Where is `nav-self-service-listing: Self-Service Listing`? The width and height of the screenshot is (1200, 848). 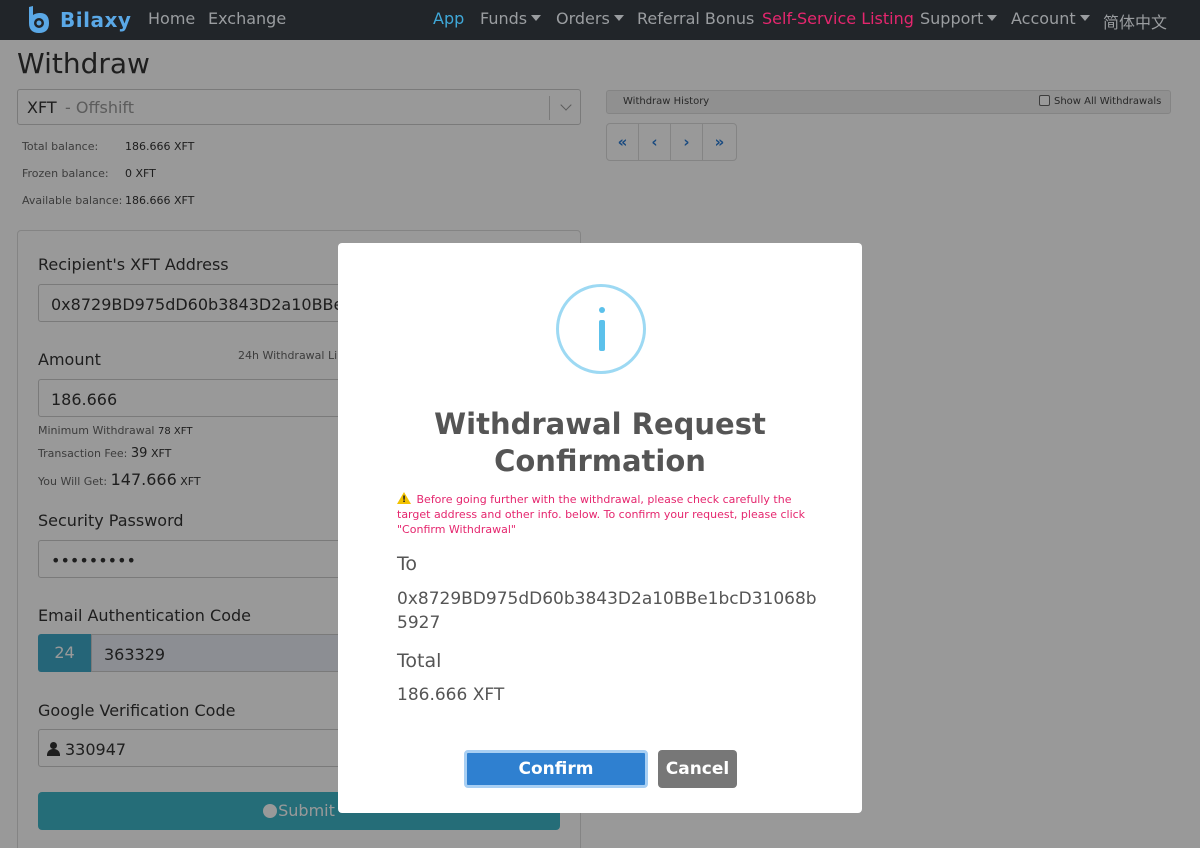
nav-self-service-listing: Self-Service Listing is located at coordinates (838, 18).